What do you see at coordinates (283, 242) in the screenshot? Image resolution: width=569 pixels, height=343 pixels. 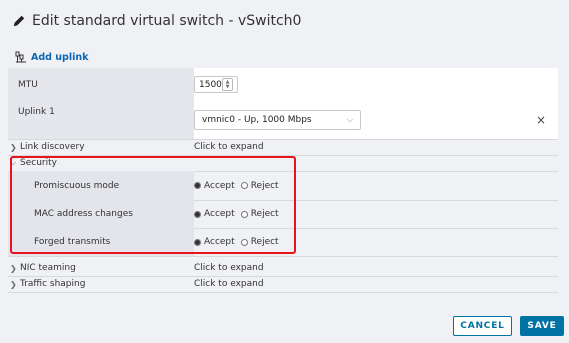 I see `forged-transmits-row: Forged transmits Accept Reject` at bounding box center [283, 242].